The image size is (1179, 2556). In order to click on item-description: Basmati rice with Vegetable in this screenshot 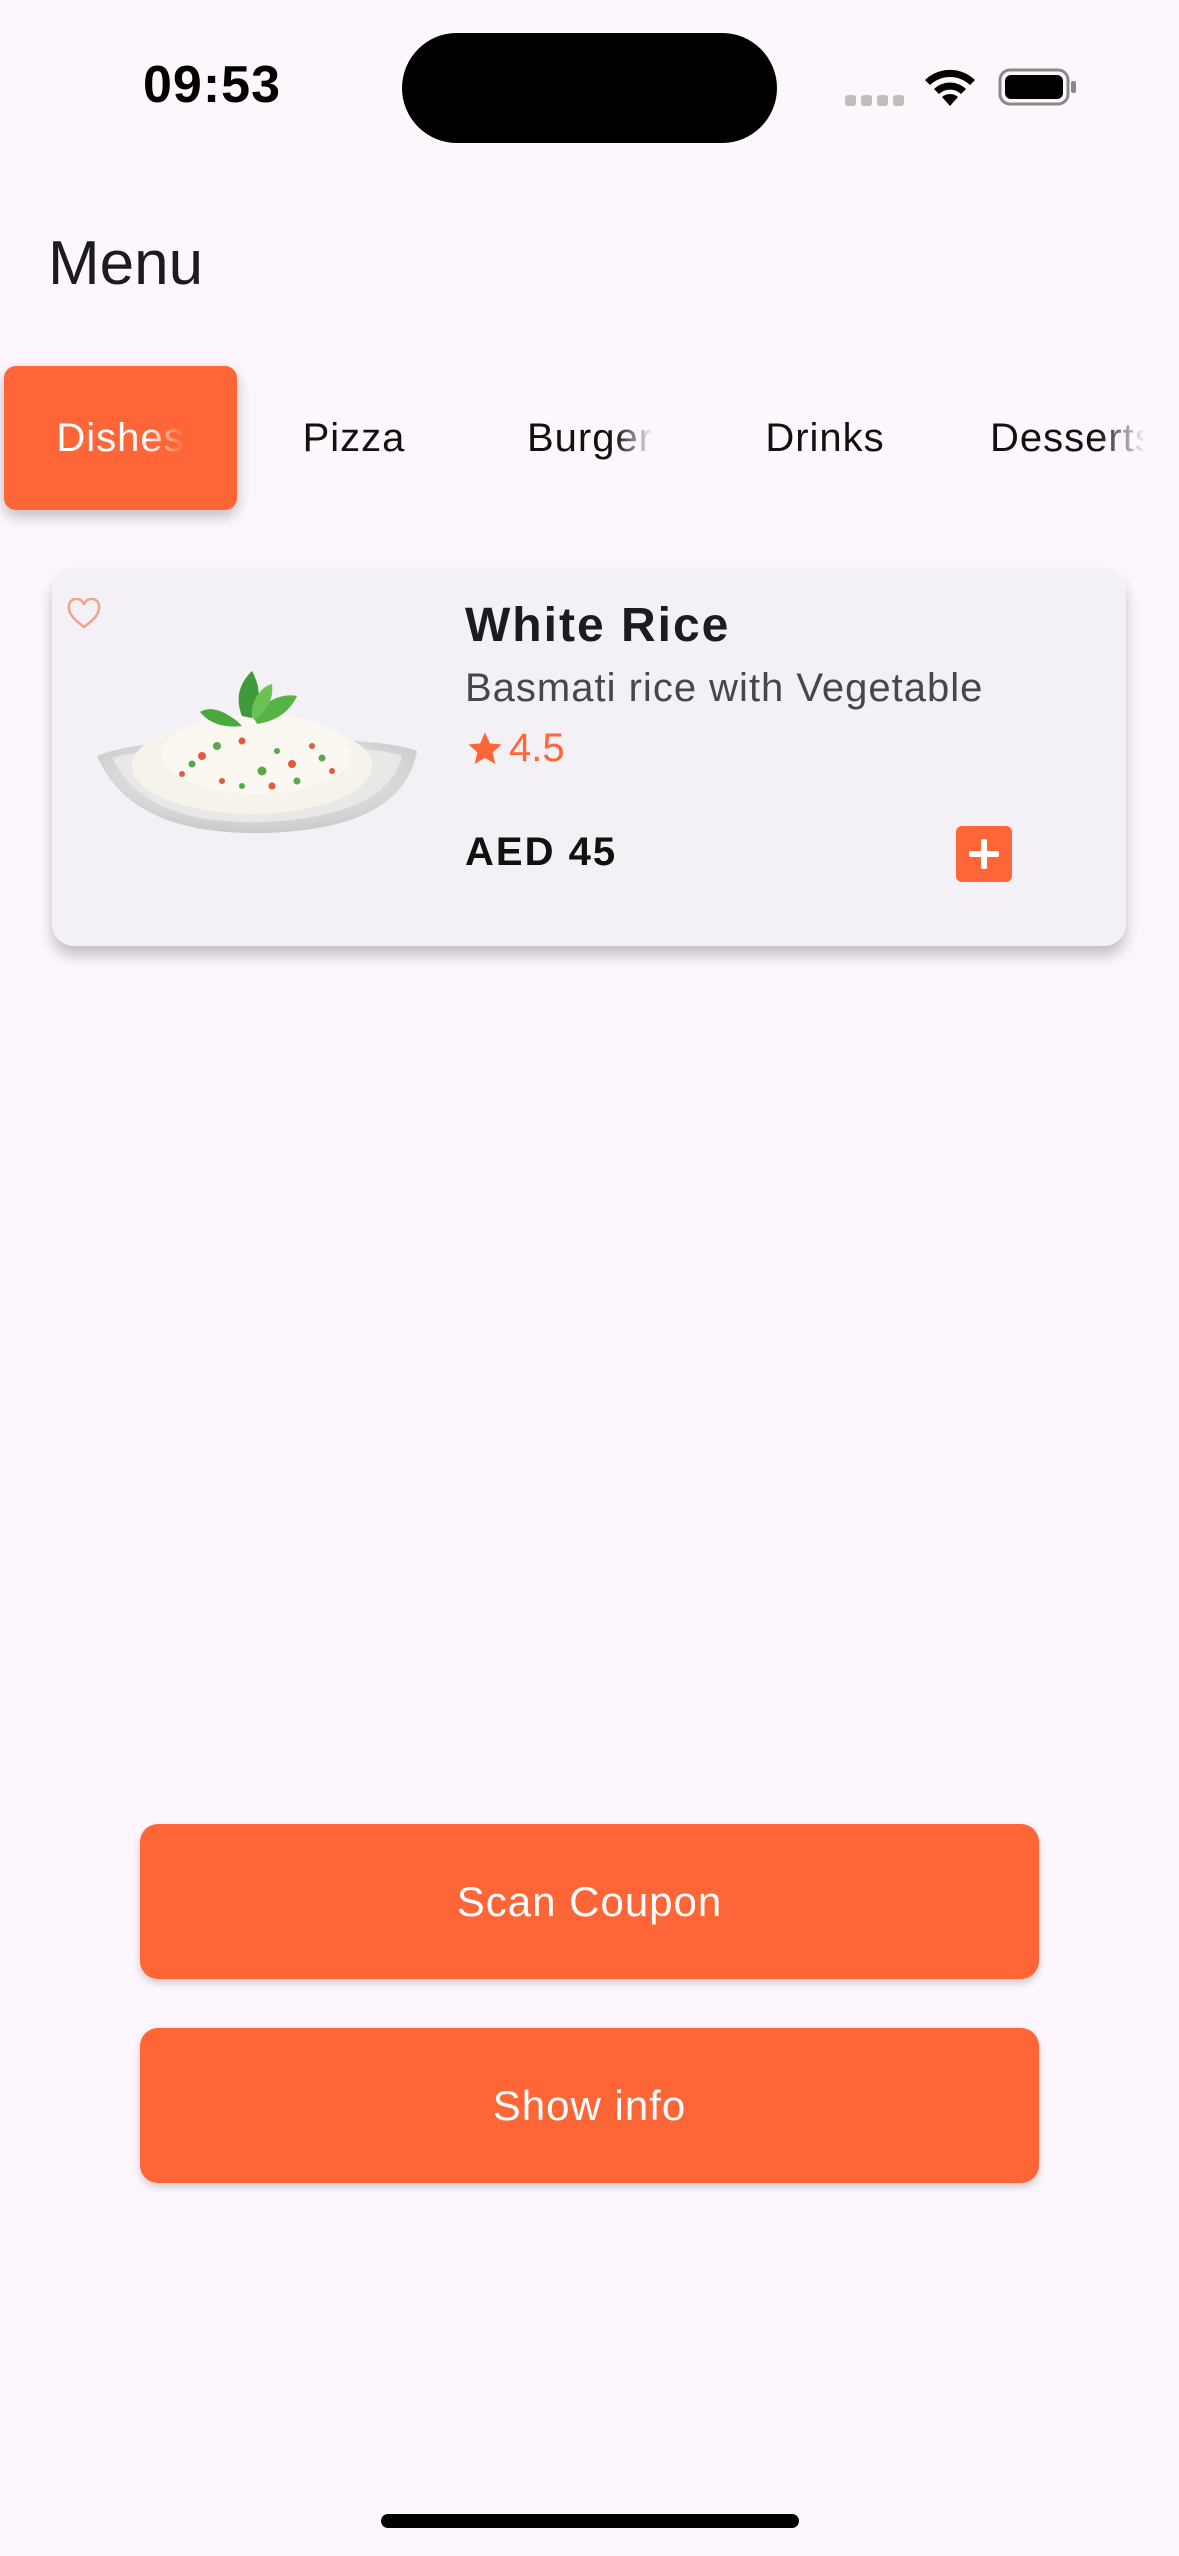, I will do `click(724, 688)`.